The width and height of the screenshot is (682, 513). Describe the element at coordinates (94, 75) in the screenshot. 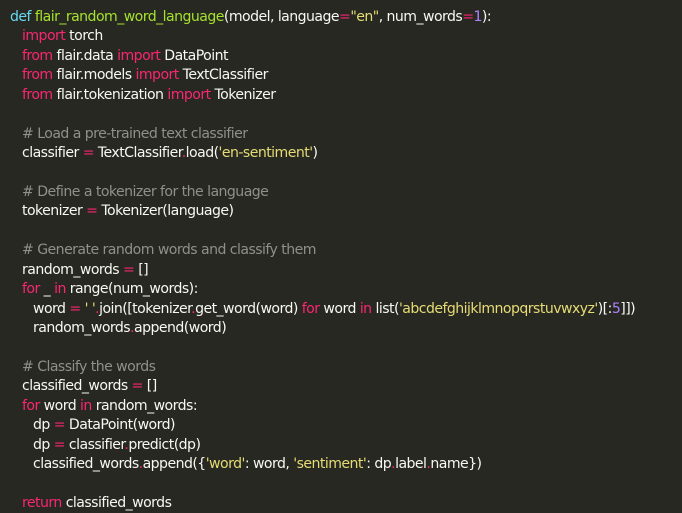

I see `code-text: flair.models` at that location.